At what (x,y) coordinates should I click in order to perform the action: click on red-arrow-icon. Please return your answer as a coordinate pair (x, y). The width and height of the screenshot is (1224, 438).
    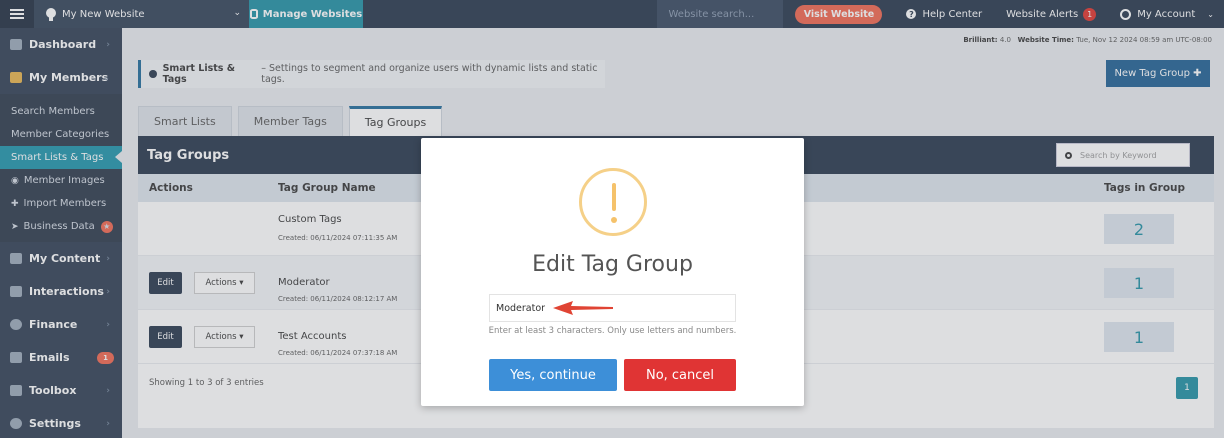
    Looking at the image, I should click on (583, 308).